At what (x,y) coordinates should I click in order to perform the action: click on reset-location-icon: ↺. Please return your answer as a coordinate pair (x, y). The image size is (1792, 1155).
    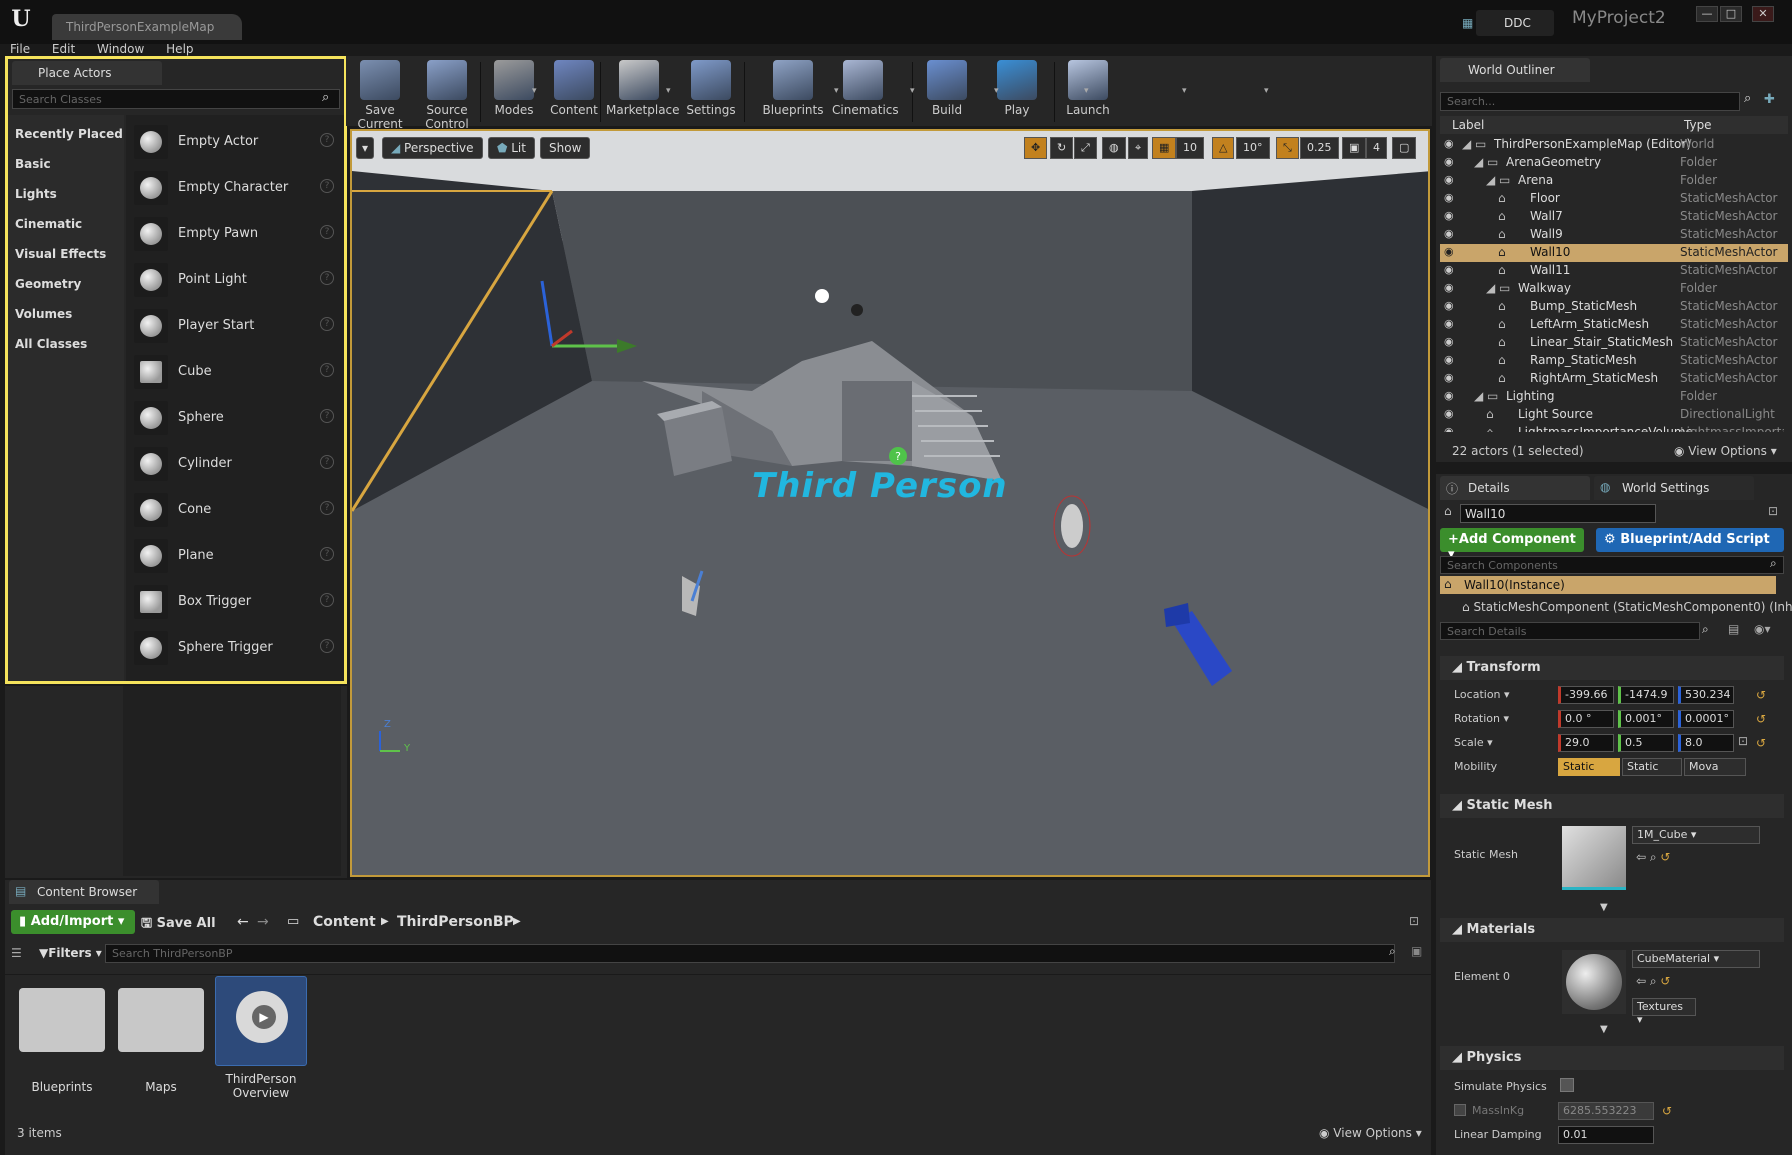
    Looking at the image, I should click on (1761, 695).